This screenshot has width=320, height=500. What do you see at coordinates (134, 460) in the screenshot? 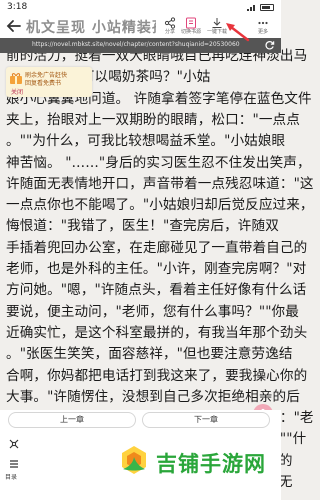
I see `site-logo-icon` at bounding box center [134, 460].